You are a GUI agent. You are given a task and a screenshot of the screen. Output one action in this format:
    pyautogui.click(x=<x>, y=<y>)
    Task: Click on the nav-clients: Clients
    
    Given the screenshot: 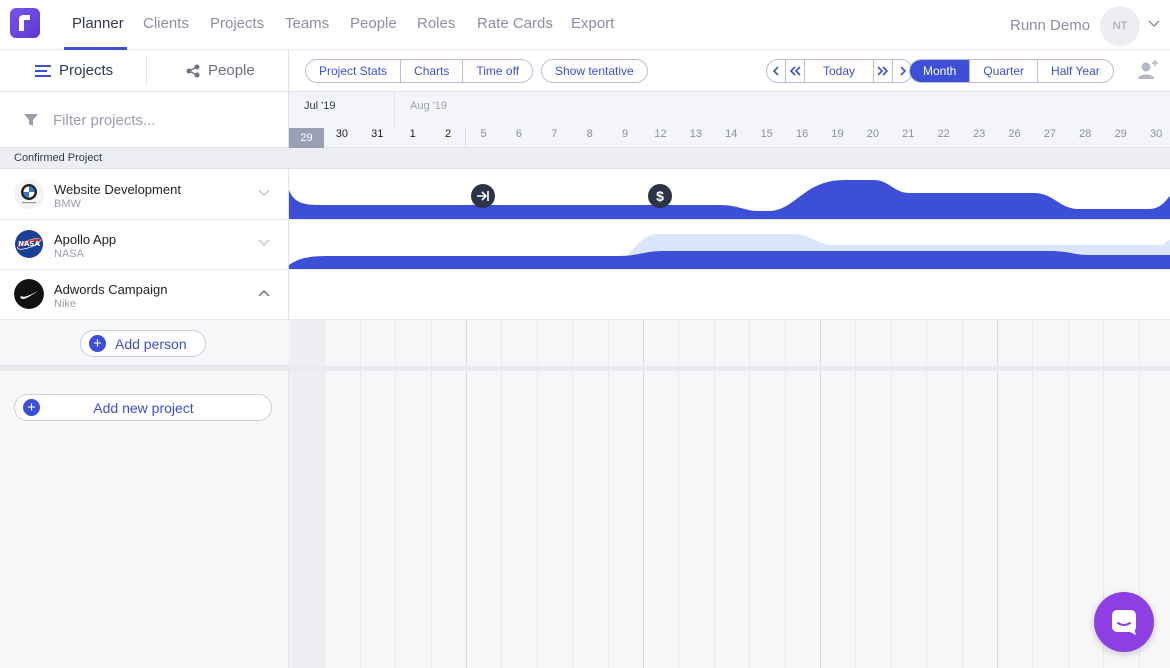 What is the action you would take?
    pyautogui.click(x=166, y=23)
    